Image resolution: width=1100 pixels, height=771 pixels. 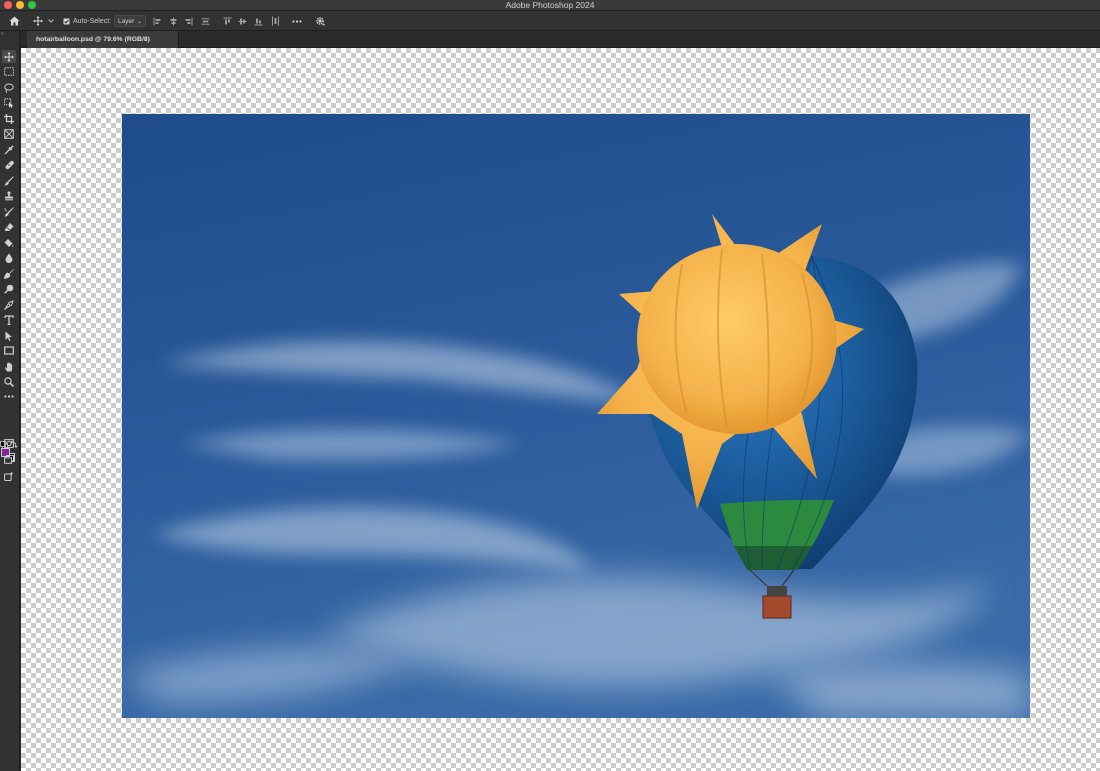 I want to click on distribute-horizontal-button, so click(x=205, y=21).